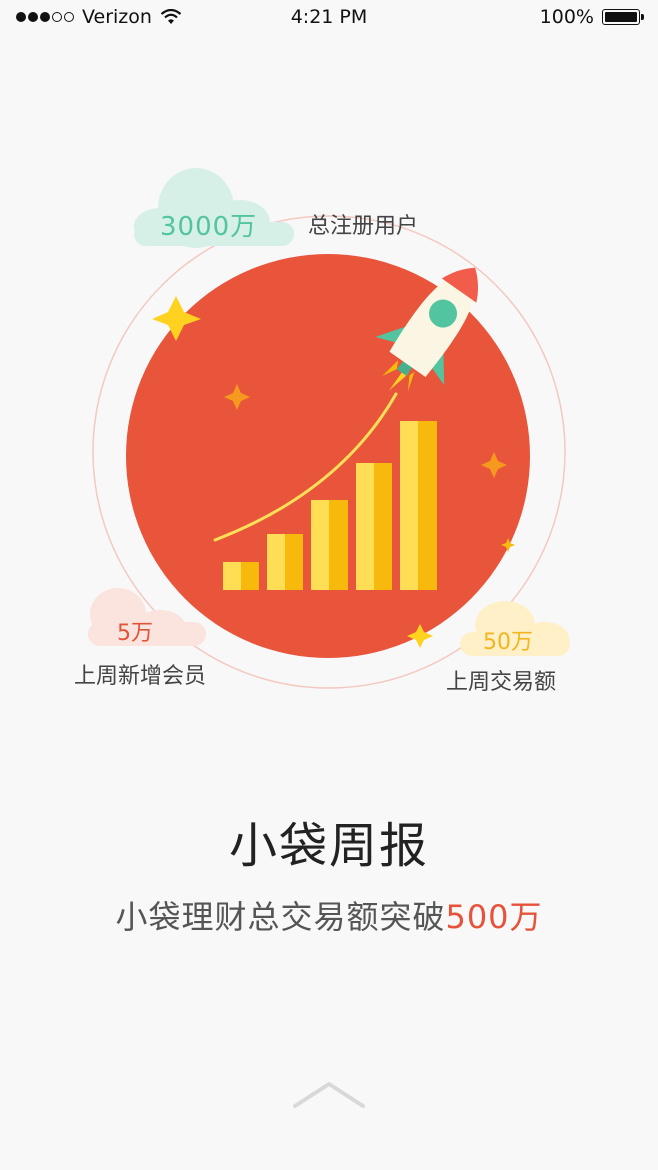  What do you see at coordinates (280, 917) in the screenshot?
I see `subtitle-text: 小袋理财总交易额突破` at bounding box center [280, 917].